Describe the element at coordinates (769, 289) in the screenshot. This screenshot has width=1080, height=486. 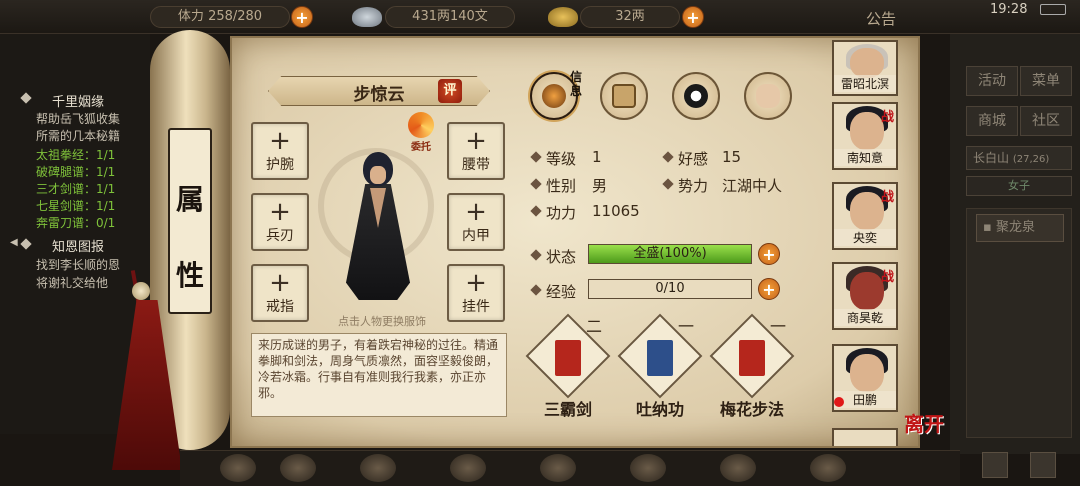
I see `add-exp-button: +` at that location.